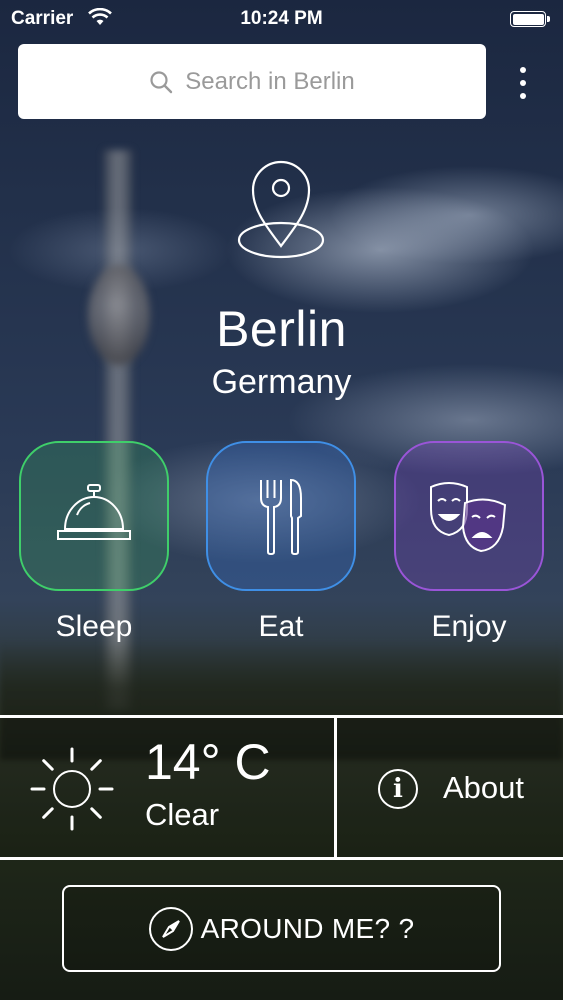 This screenshot has height=1000, width=563. I want to click on sun-icon, so click(72, 789).